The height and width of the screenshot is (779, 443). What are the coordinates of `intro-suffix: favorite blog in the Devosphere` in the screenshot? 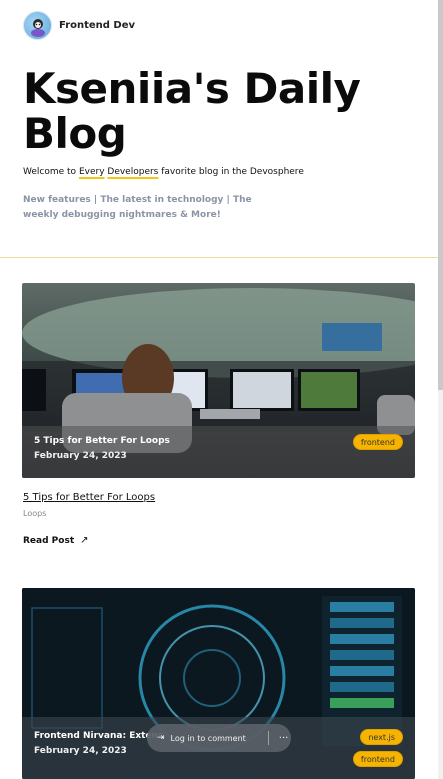 It's located at (231, 172).